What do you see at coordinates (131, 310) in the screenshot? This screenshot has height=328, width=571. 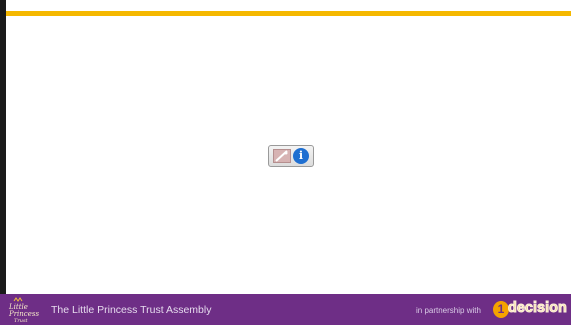 I see `footer-title: The Little Princess Trust Assembly` at bounding box center [131, 310].